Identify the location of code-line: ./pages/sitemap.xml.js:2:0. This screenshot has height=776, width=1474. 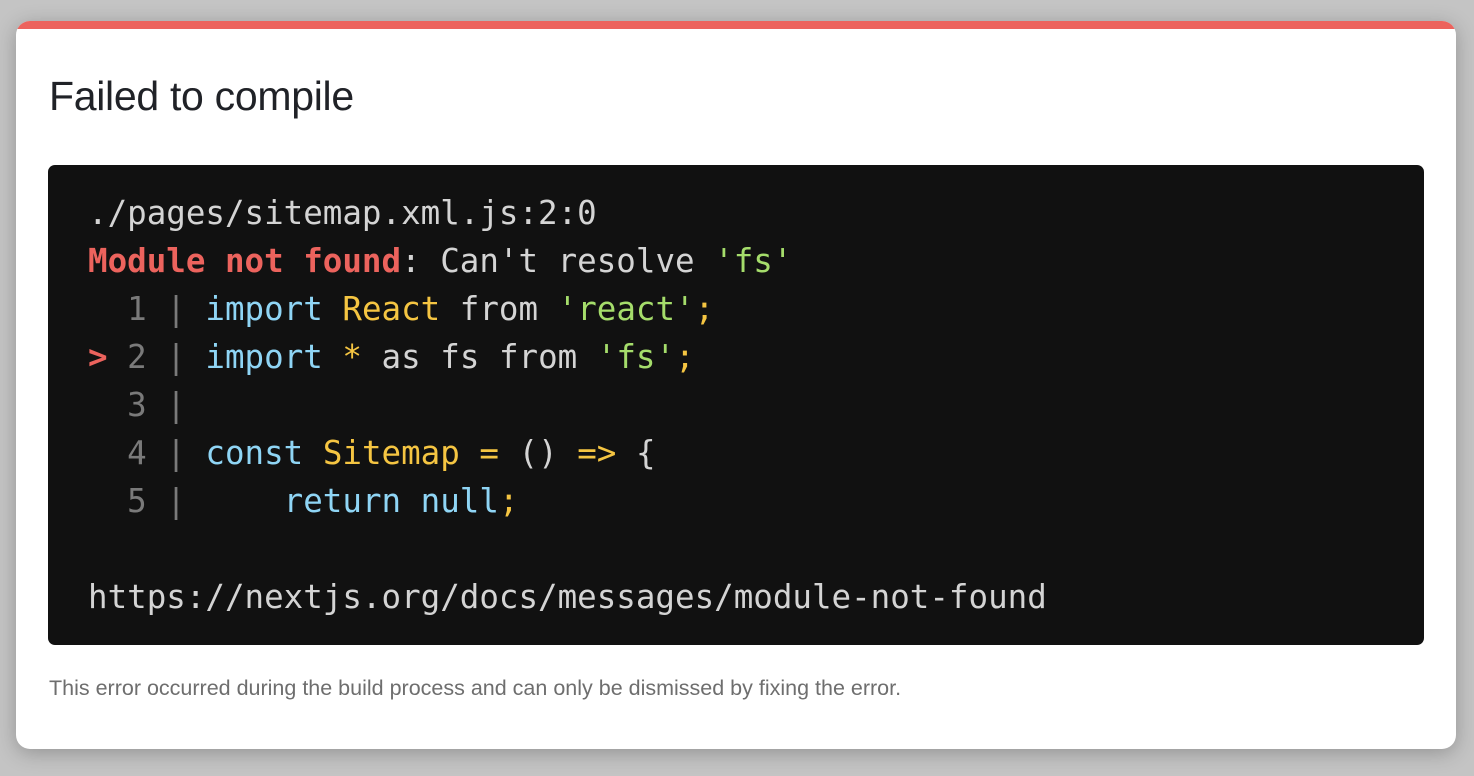
(736, 213).